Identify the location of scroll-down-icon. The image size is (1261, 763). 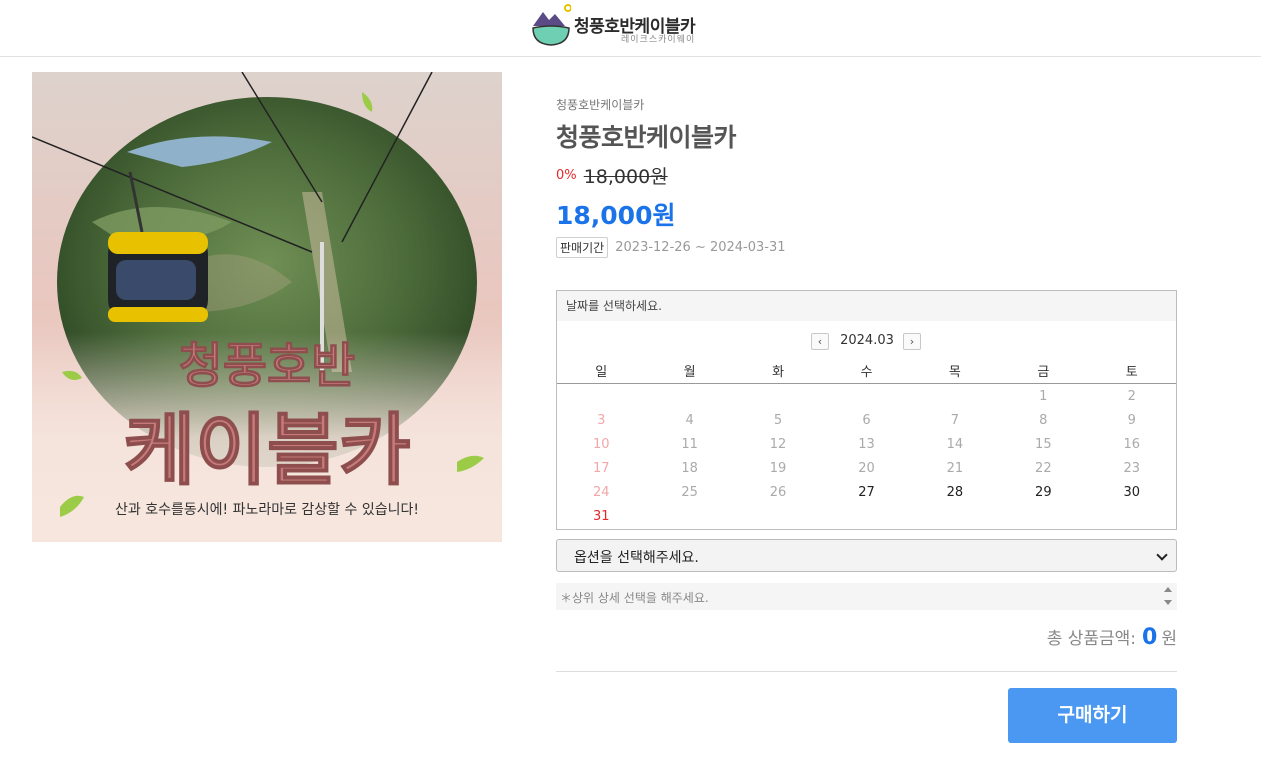
(1168, 602).